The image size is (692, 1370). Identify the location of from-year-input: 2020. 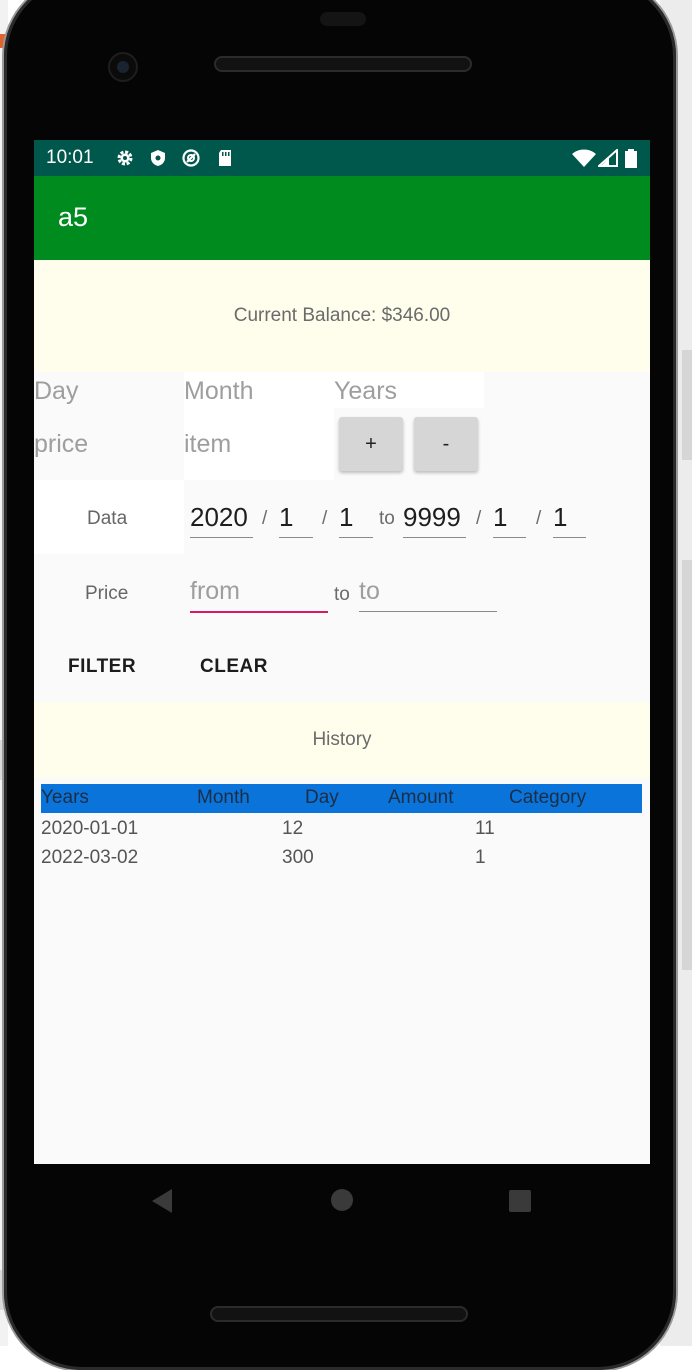
(219, 517).